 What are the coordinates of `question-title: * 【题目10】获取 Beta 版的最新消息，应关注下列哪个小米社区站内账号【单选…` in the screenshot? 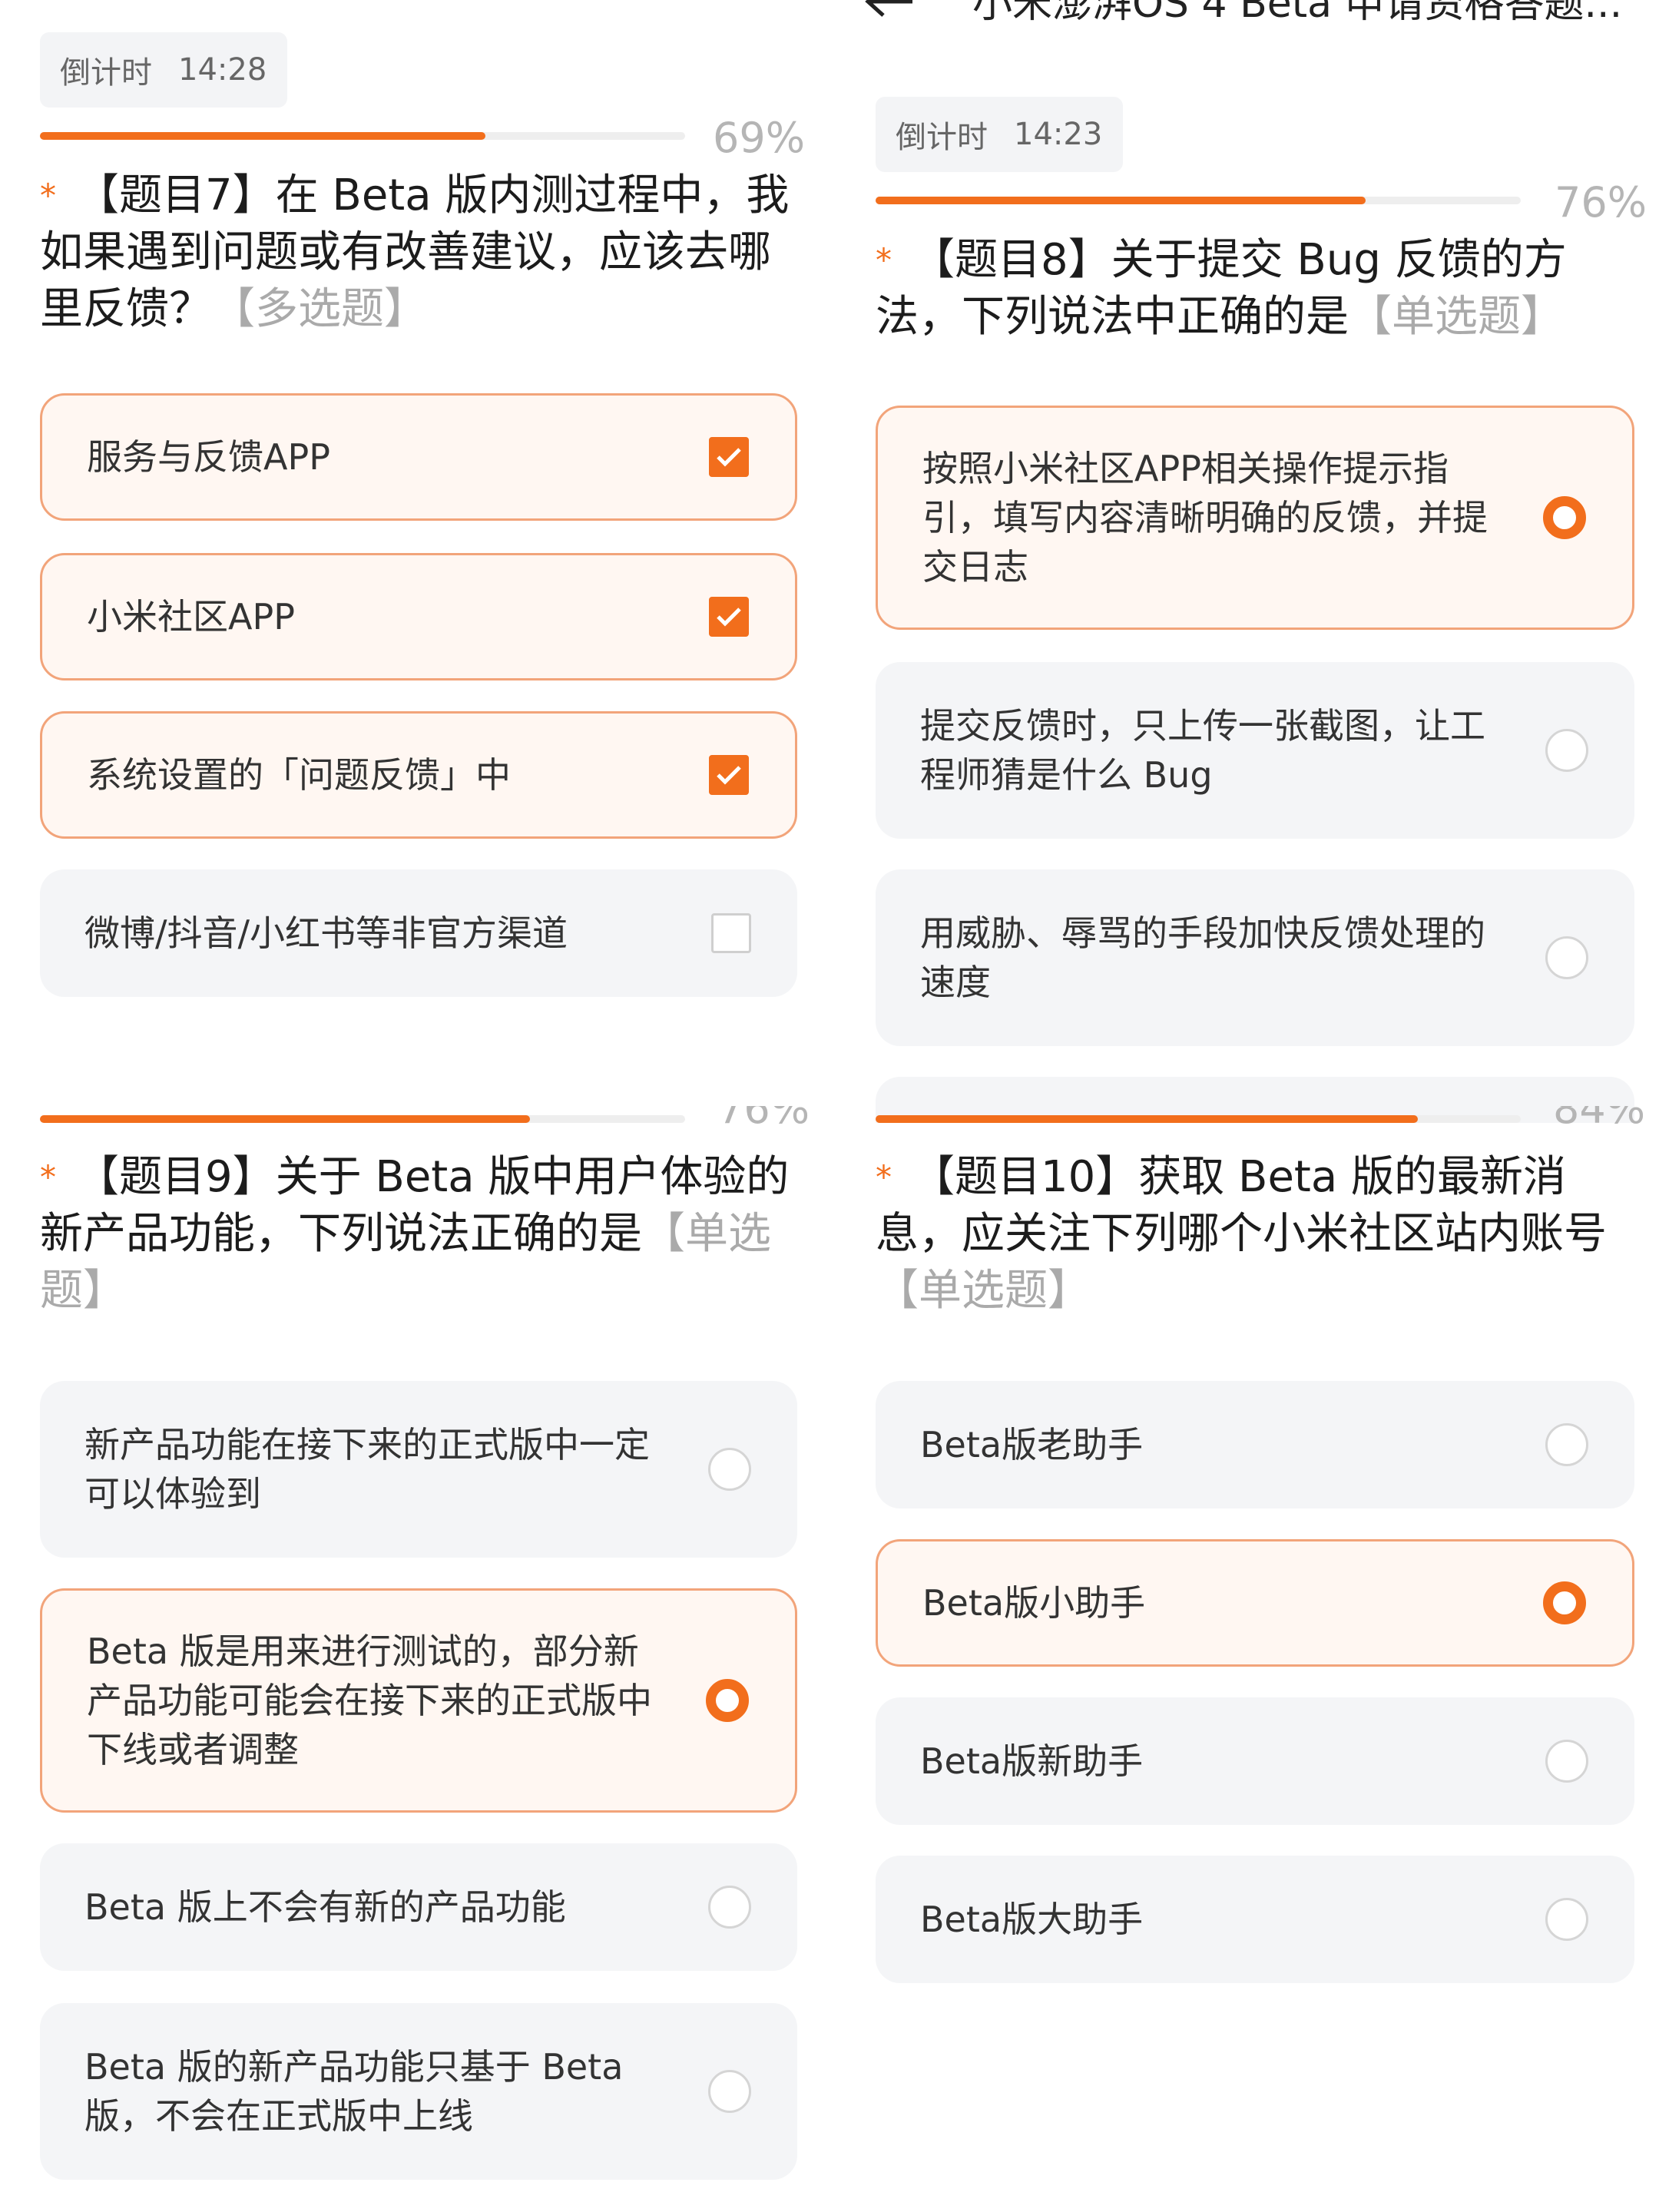 It's located at (1256, 1235).